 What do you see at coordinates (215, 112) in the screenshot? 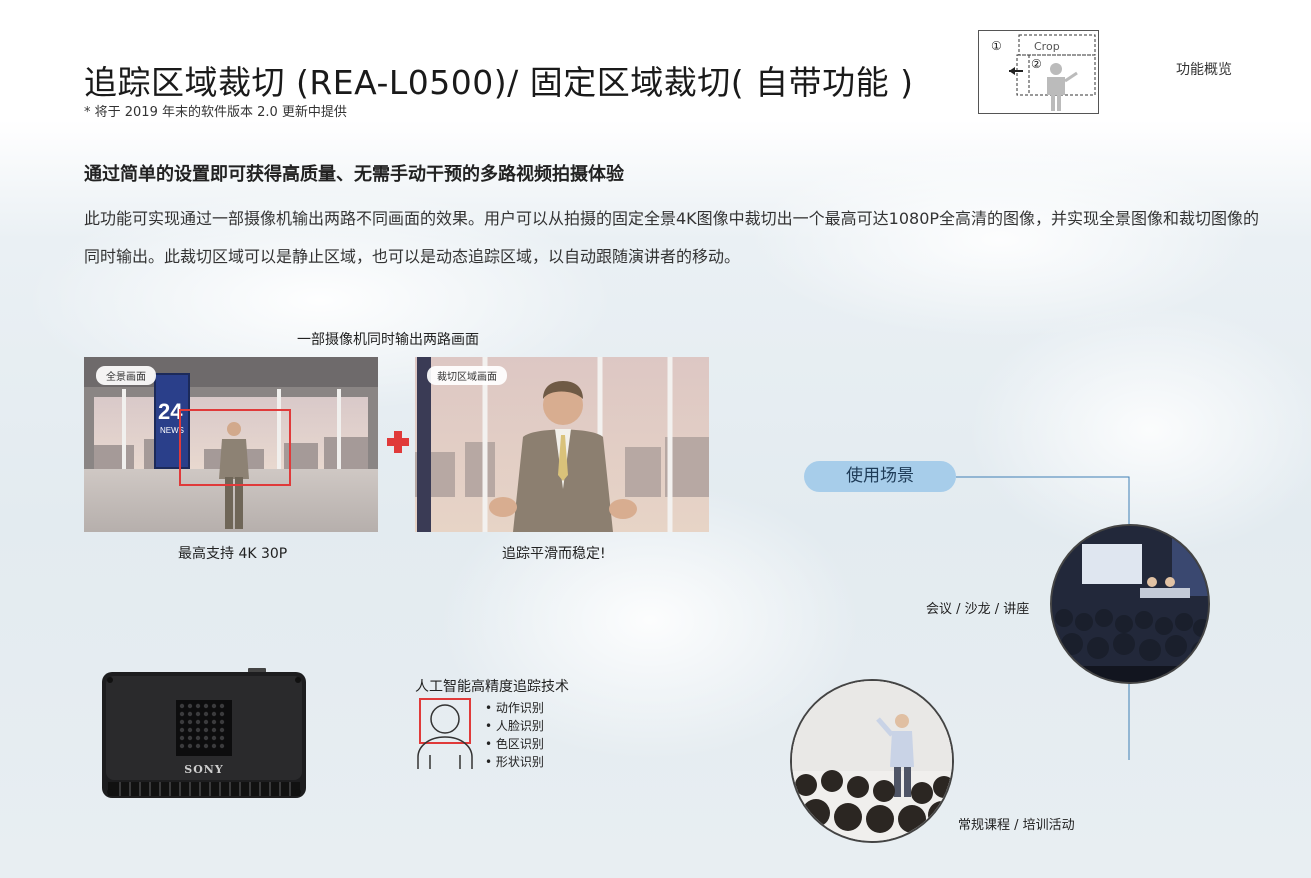
I see `availability-note: * 将于 2019 年末的软件版本 2.0 更新中提供` at bounding box center [215, 112].